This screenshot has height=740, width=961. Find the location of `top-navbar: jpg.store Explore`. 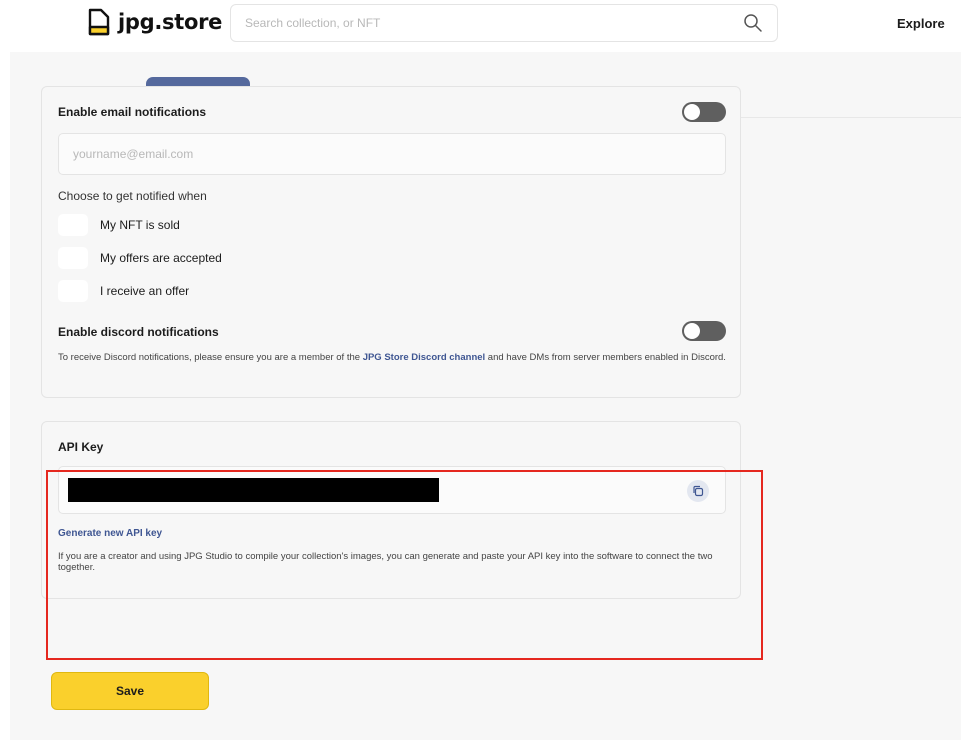

top-navbar: jpg.store Explore is located at coordinates (480, 26).